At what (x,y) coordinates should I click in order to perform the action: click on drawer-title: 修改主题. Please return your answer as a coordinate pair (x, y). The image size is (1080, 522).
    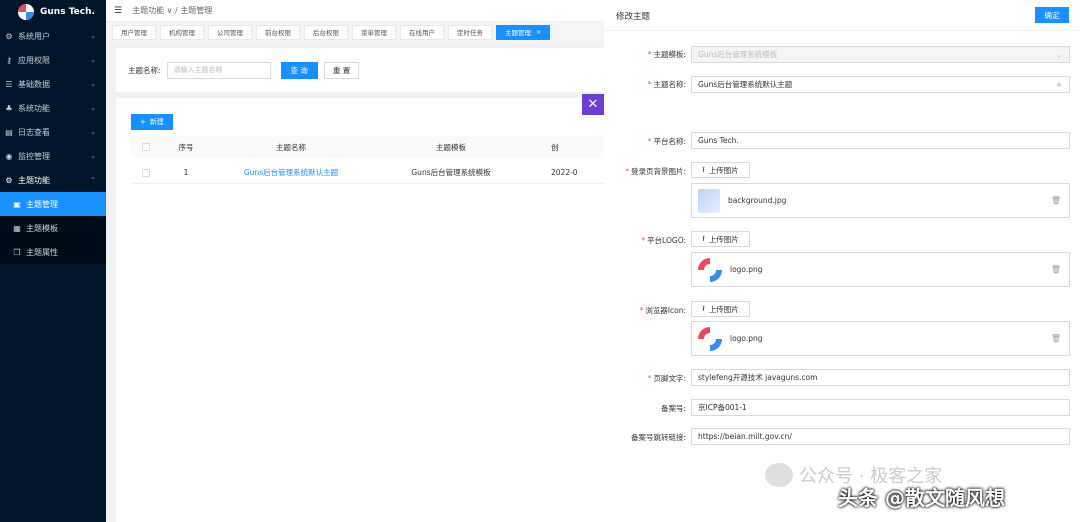
    Looking at the image, I should click on (633, 17).